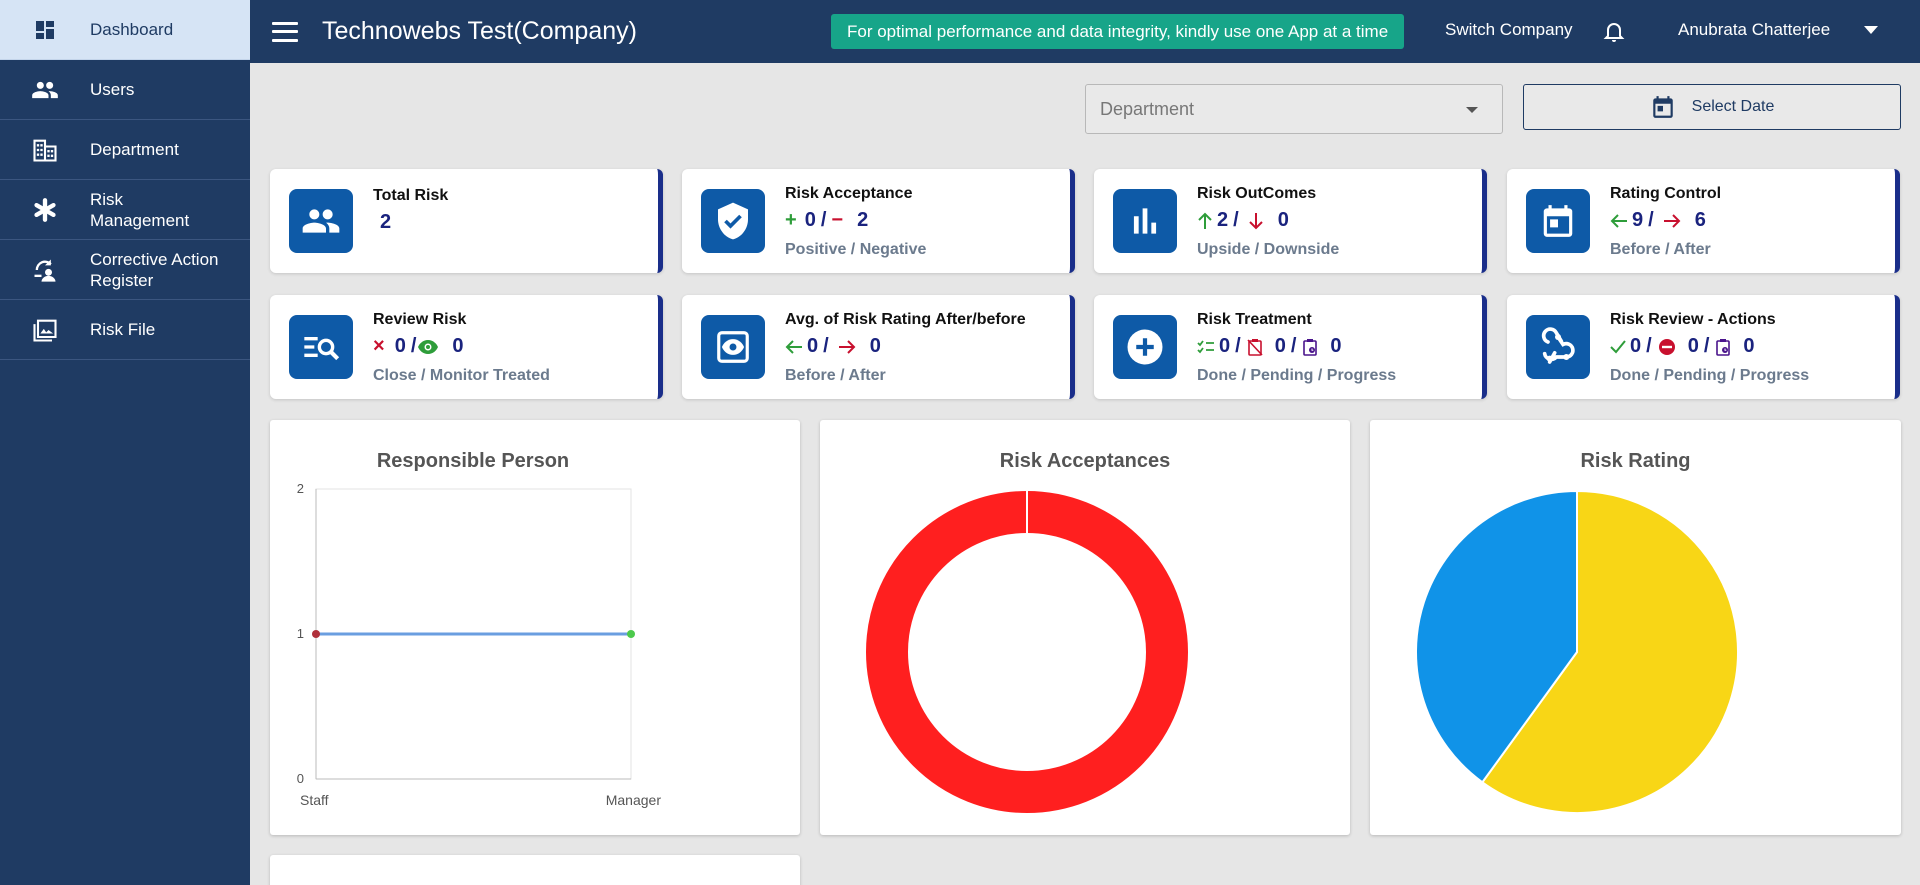 This screenshot has width=1920, height=885. I want to click on bell-icon, so click(1614, 33).